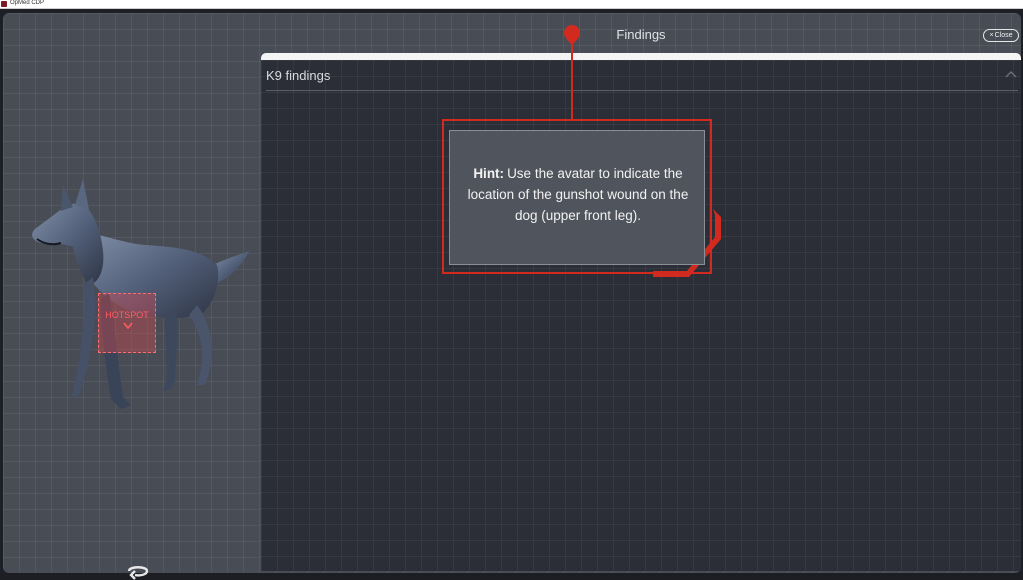  What do you see at coordinates (572, 35) in the screenshot?
I see `hint-pin-icon` at bounding box center [572, 35].